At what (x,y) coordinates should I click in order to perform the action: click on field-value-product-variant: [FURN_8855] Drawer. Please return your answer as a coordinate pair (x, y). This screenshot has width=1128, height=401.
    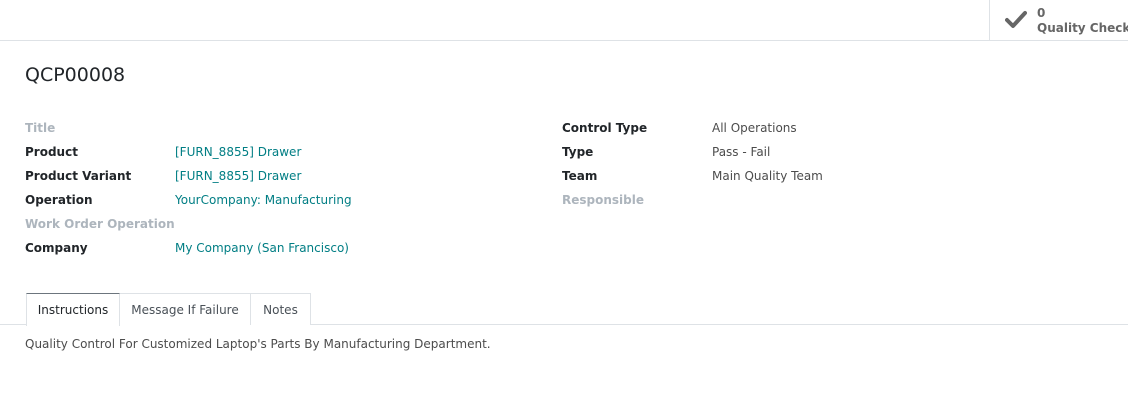
    Looking at the image, I should click on (238, 176).